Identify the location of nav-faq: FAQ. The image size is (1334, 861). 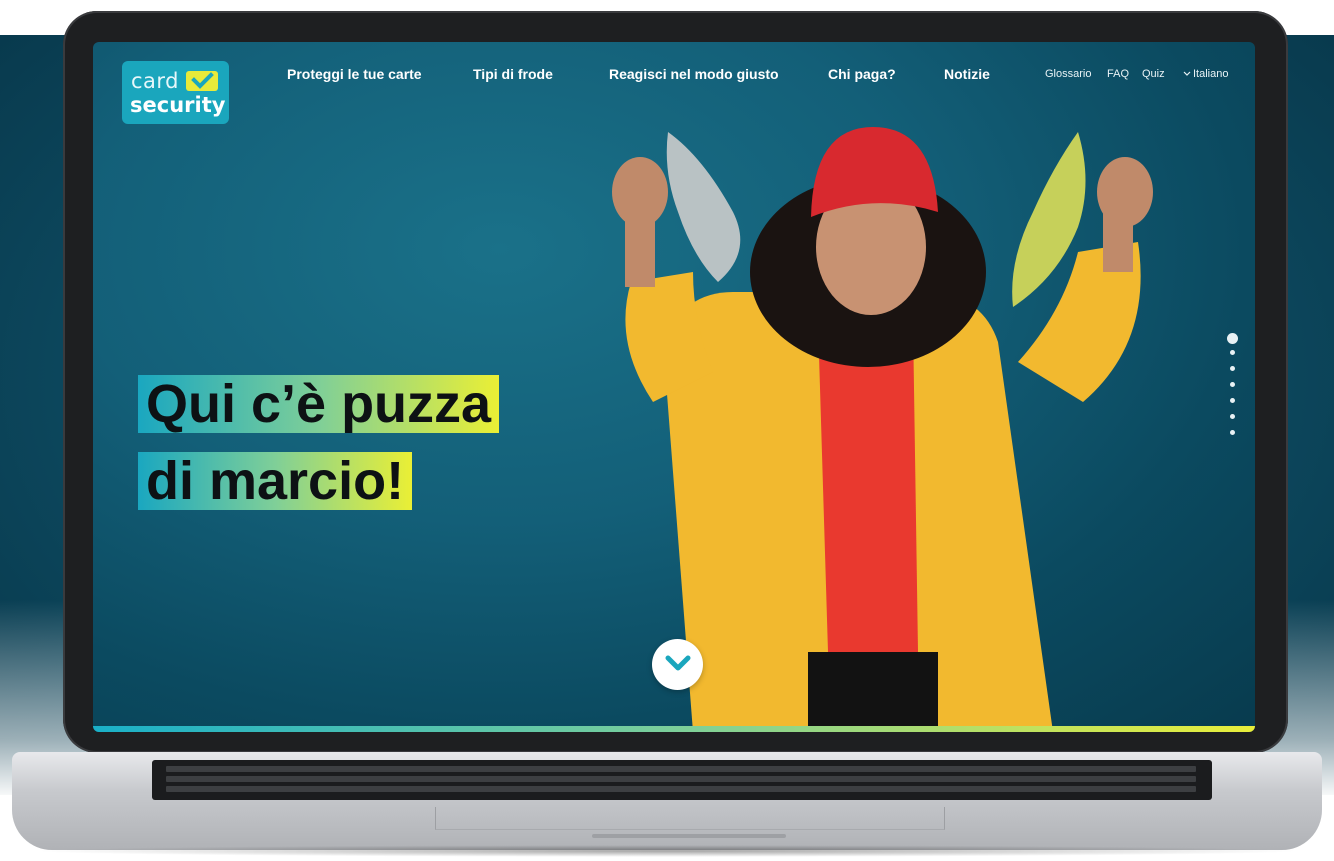
(1118, 74).